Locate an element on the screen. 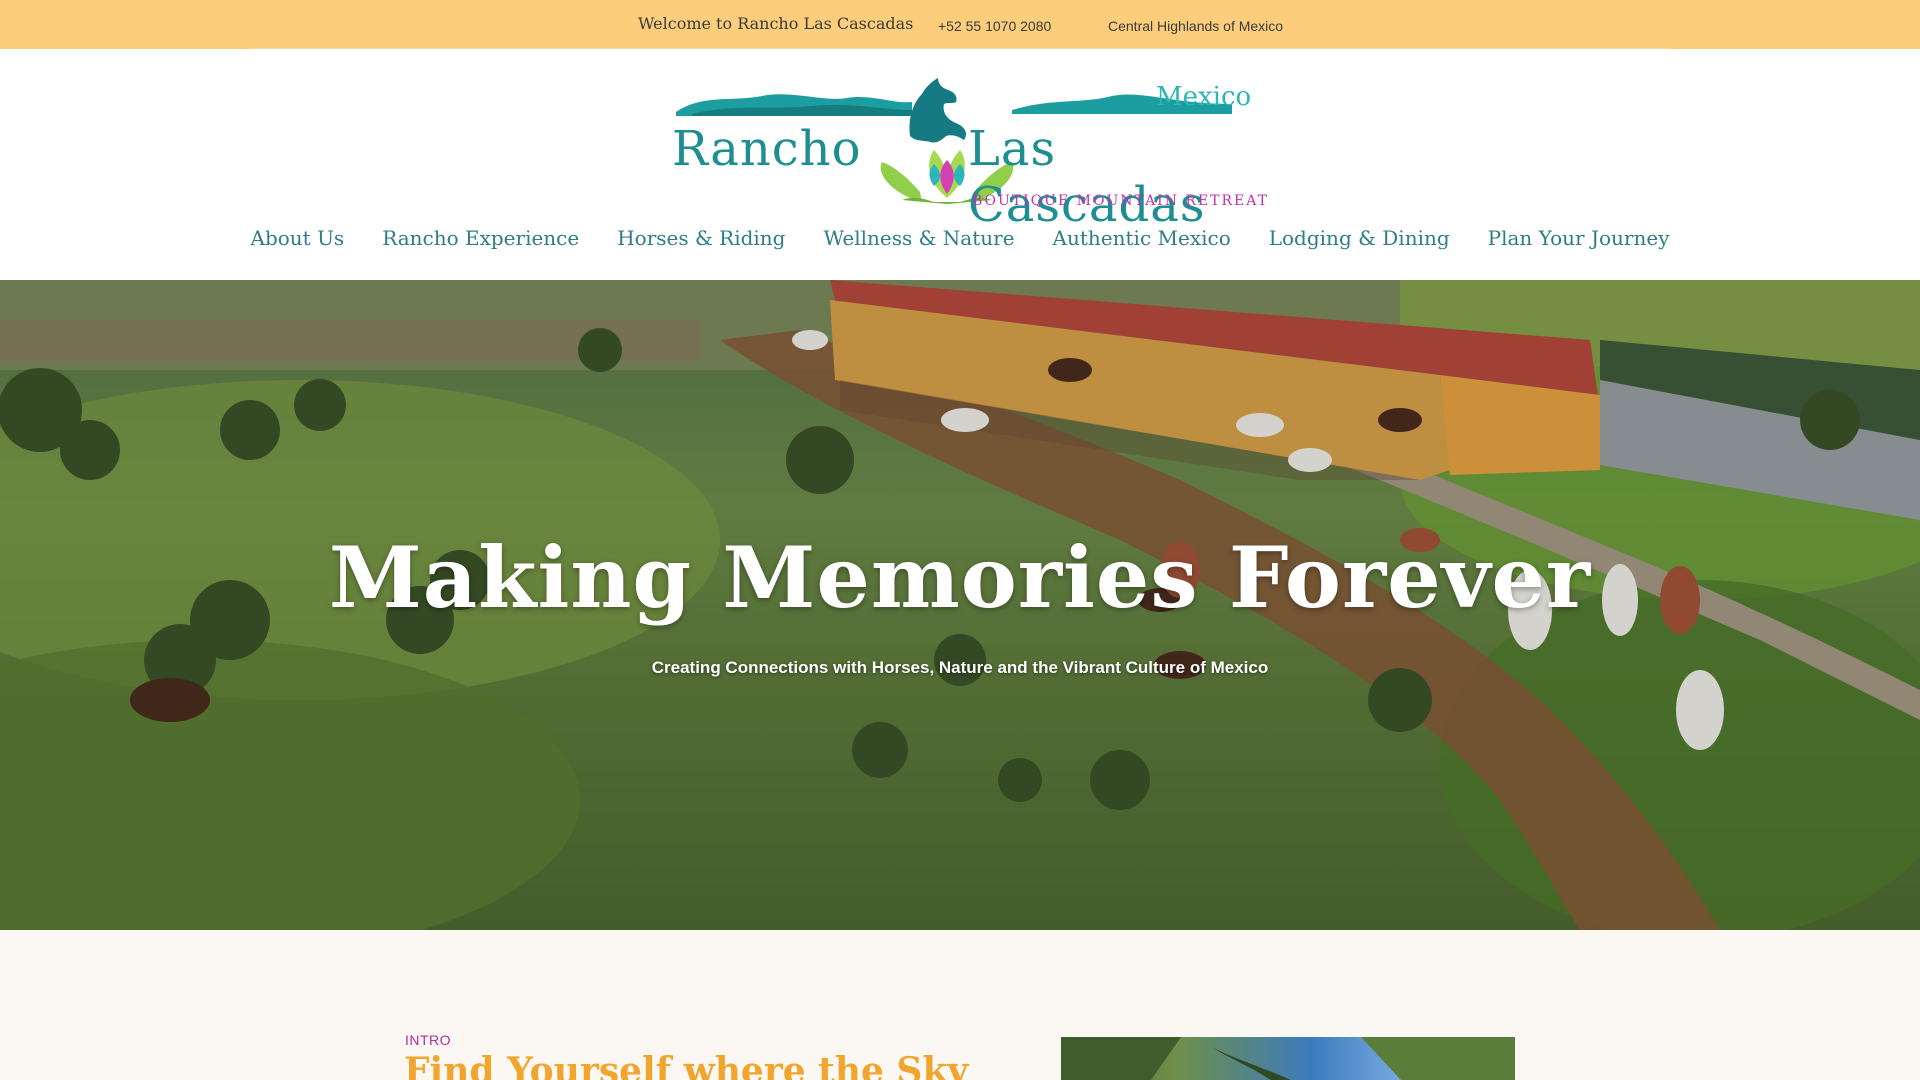  region-text: Central Highlands of Mexico is located at coordinates (1196, 26).